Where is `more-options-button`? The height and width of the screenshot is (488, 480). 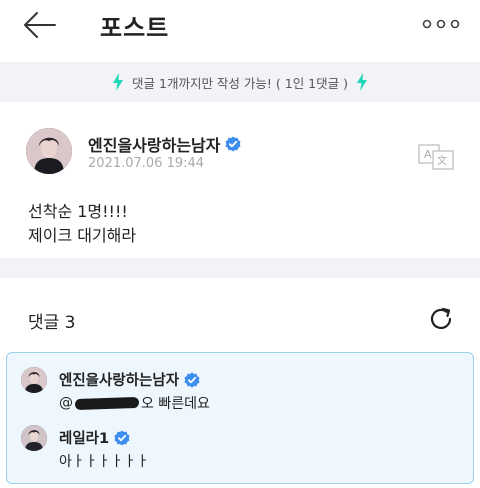
more-options-button is located at coordinates (441, 24).